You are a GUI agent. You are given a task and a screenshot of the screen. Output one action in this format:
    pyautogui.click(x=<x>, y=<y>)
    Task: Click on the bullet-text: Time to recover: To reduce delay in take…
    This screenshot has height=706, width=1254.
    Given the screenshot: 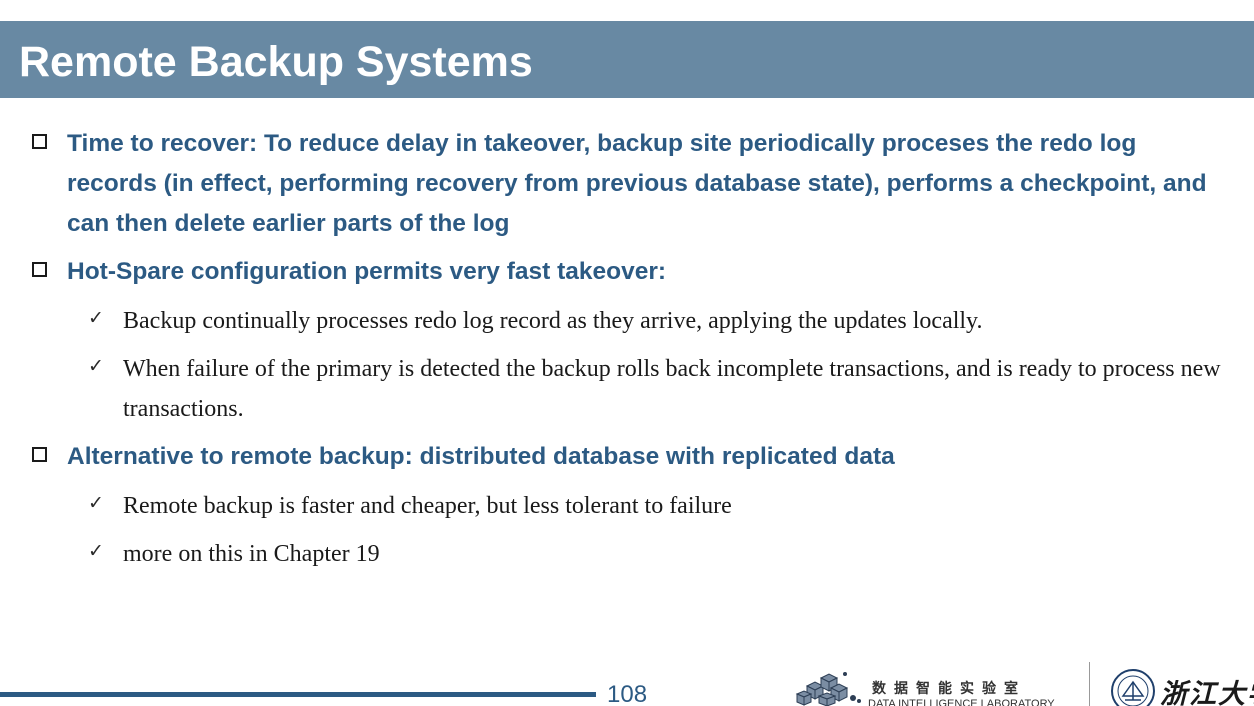 What is the action you would take?
    pyautogui.click(x=637, y=183)
    